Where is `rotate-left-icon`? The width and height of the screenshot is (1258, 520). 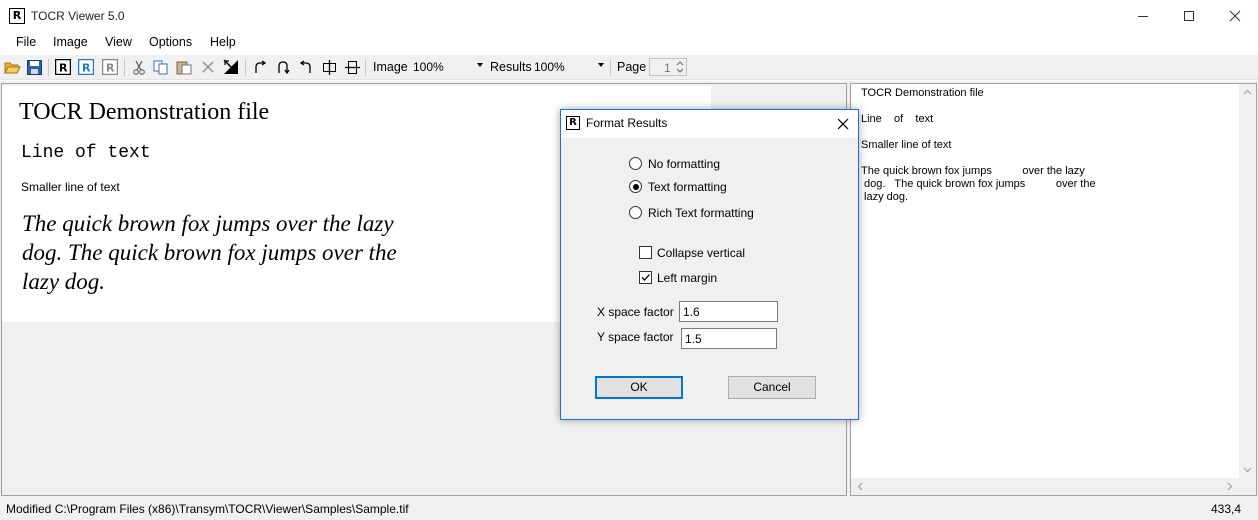
rotate-left-icon is located at coordinates (305, 66).